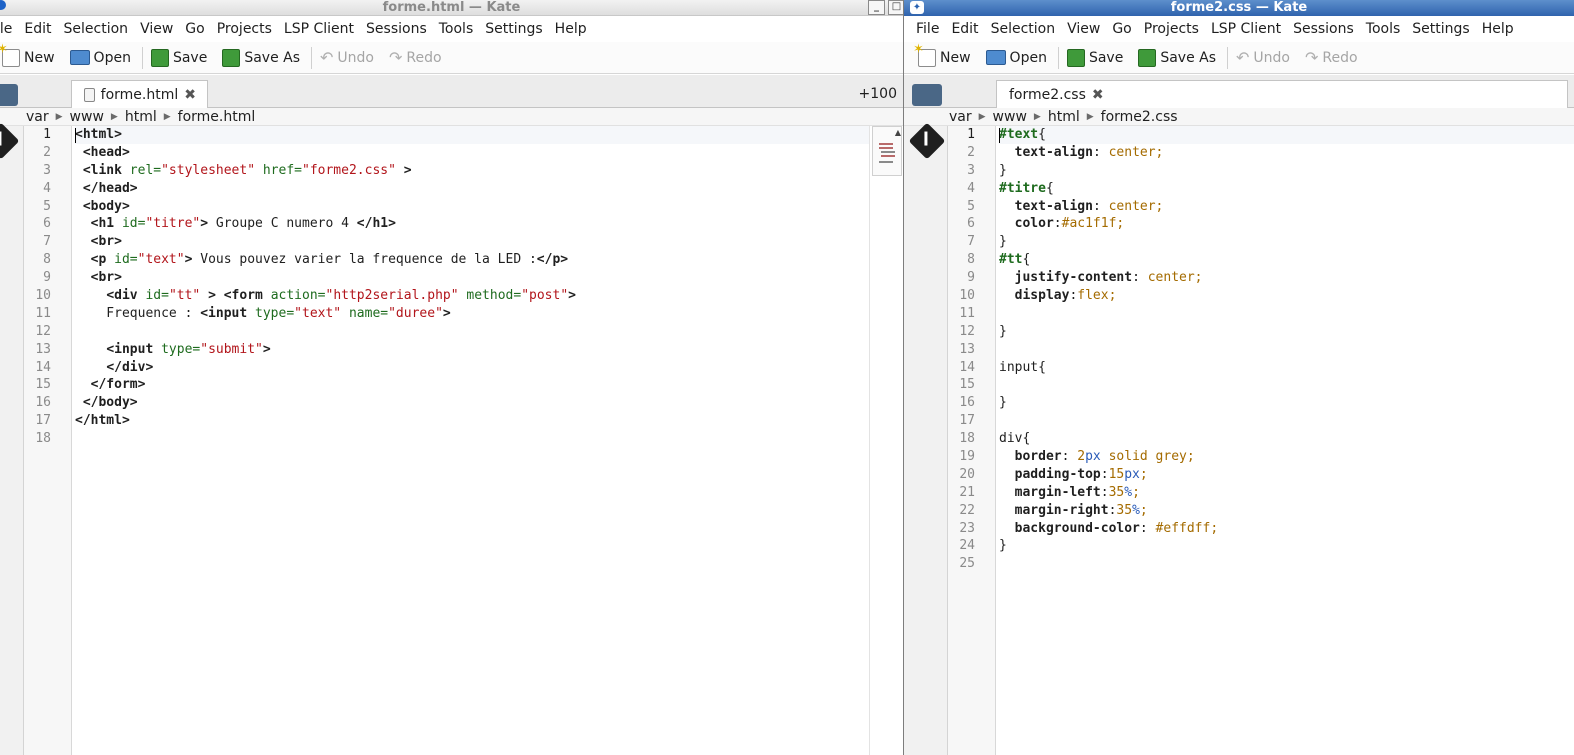  What do you see at coordinates (1139, 117) in the screenshot?
I see `breadcrumb-item: forme2.css` at bounding box center [1139, 117].